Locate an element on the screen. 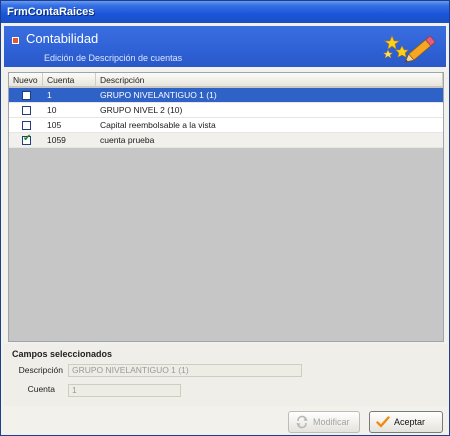 The height and width of the screenshot is (436, 450). table-row: ✔ 1059 cuenta prueba is located at coordinates (226, 140).